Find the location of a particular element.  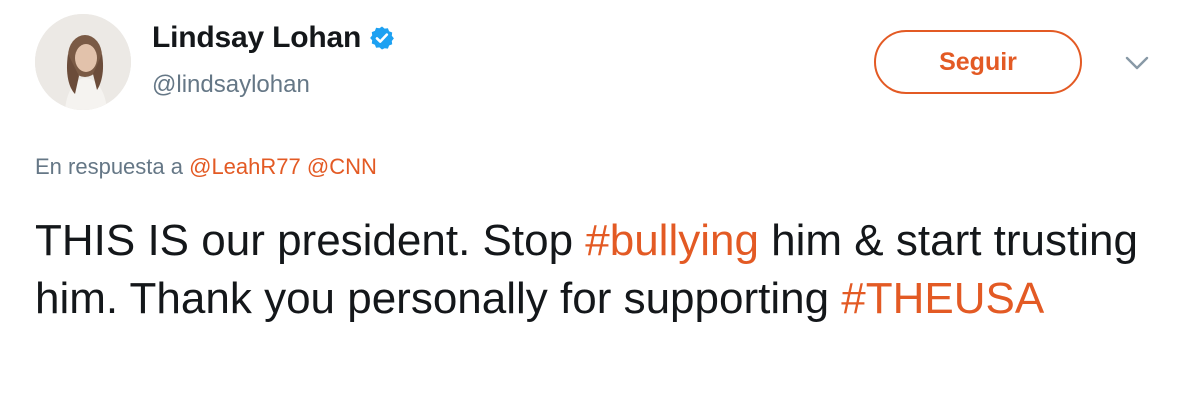

reply-prefix: En respuesta a is located at coordinates (109, 166).